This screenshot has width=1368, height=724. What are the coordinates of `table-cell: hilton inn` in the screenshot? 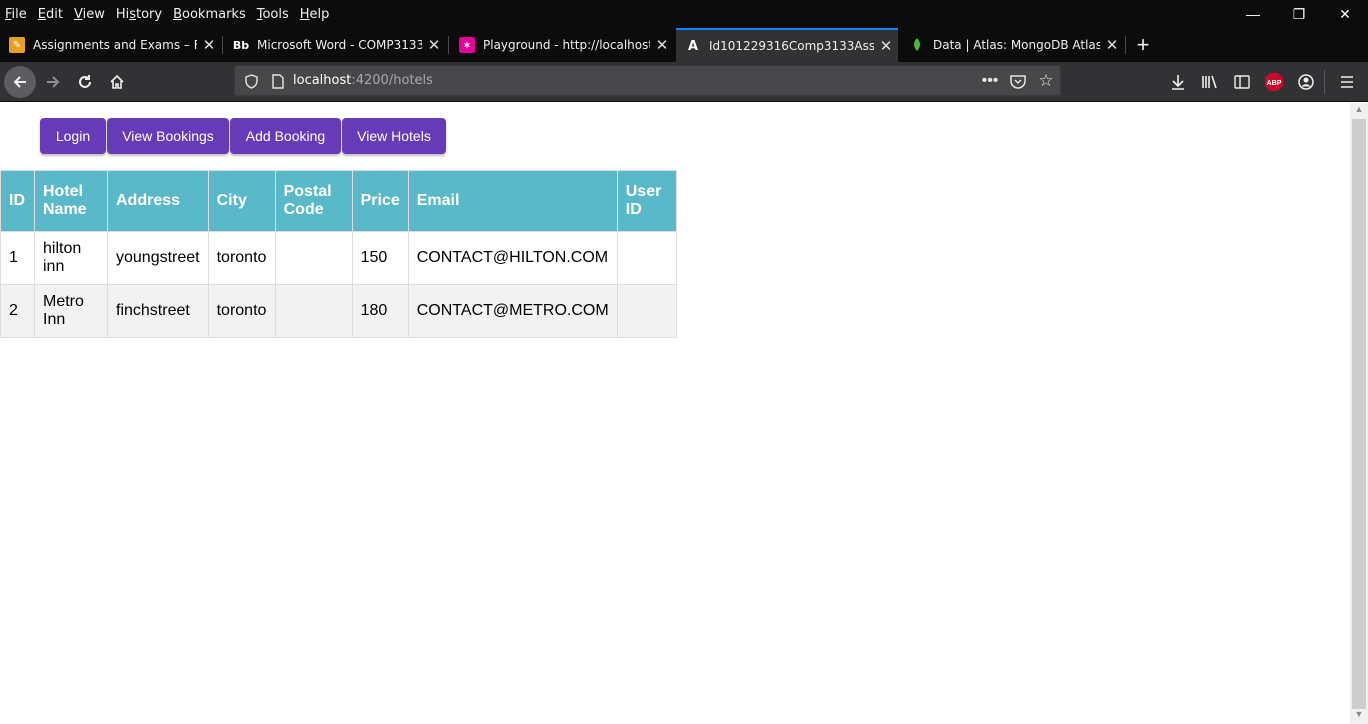 It's located at (71, 258).